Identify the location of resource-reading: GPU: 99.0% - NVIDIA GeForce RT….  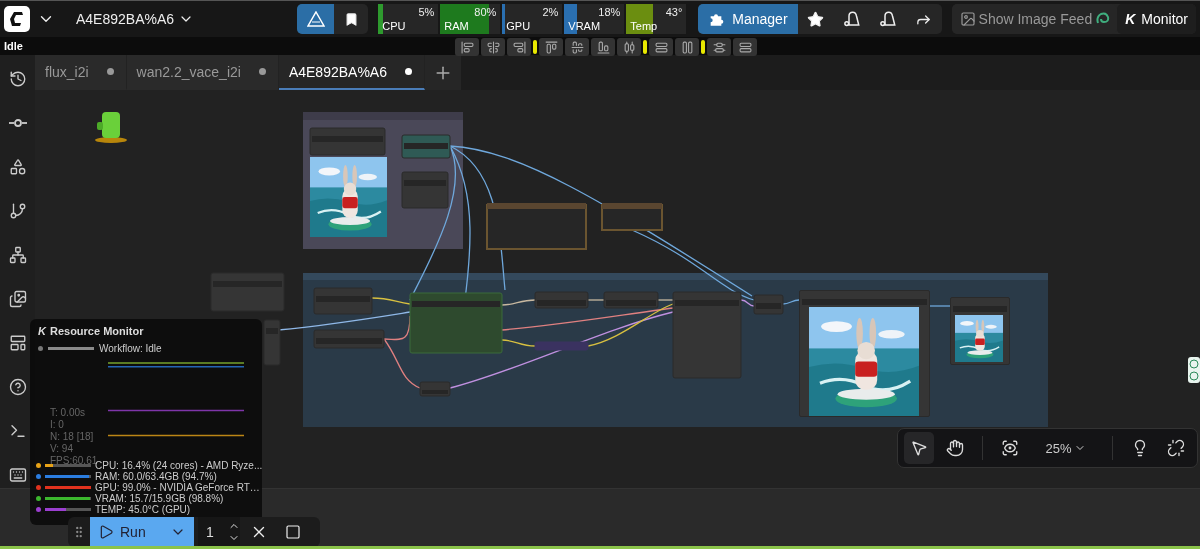
(177, 487).